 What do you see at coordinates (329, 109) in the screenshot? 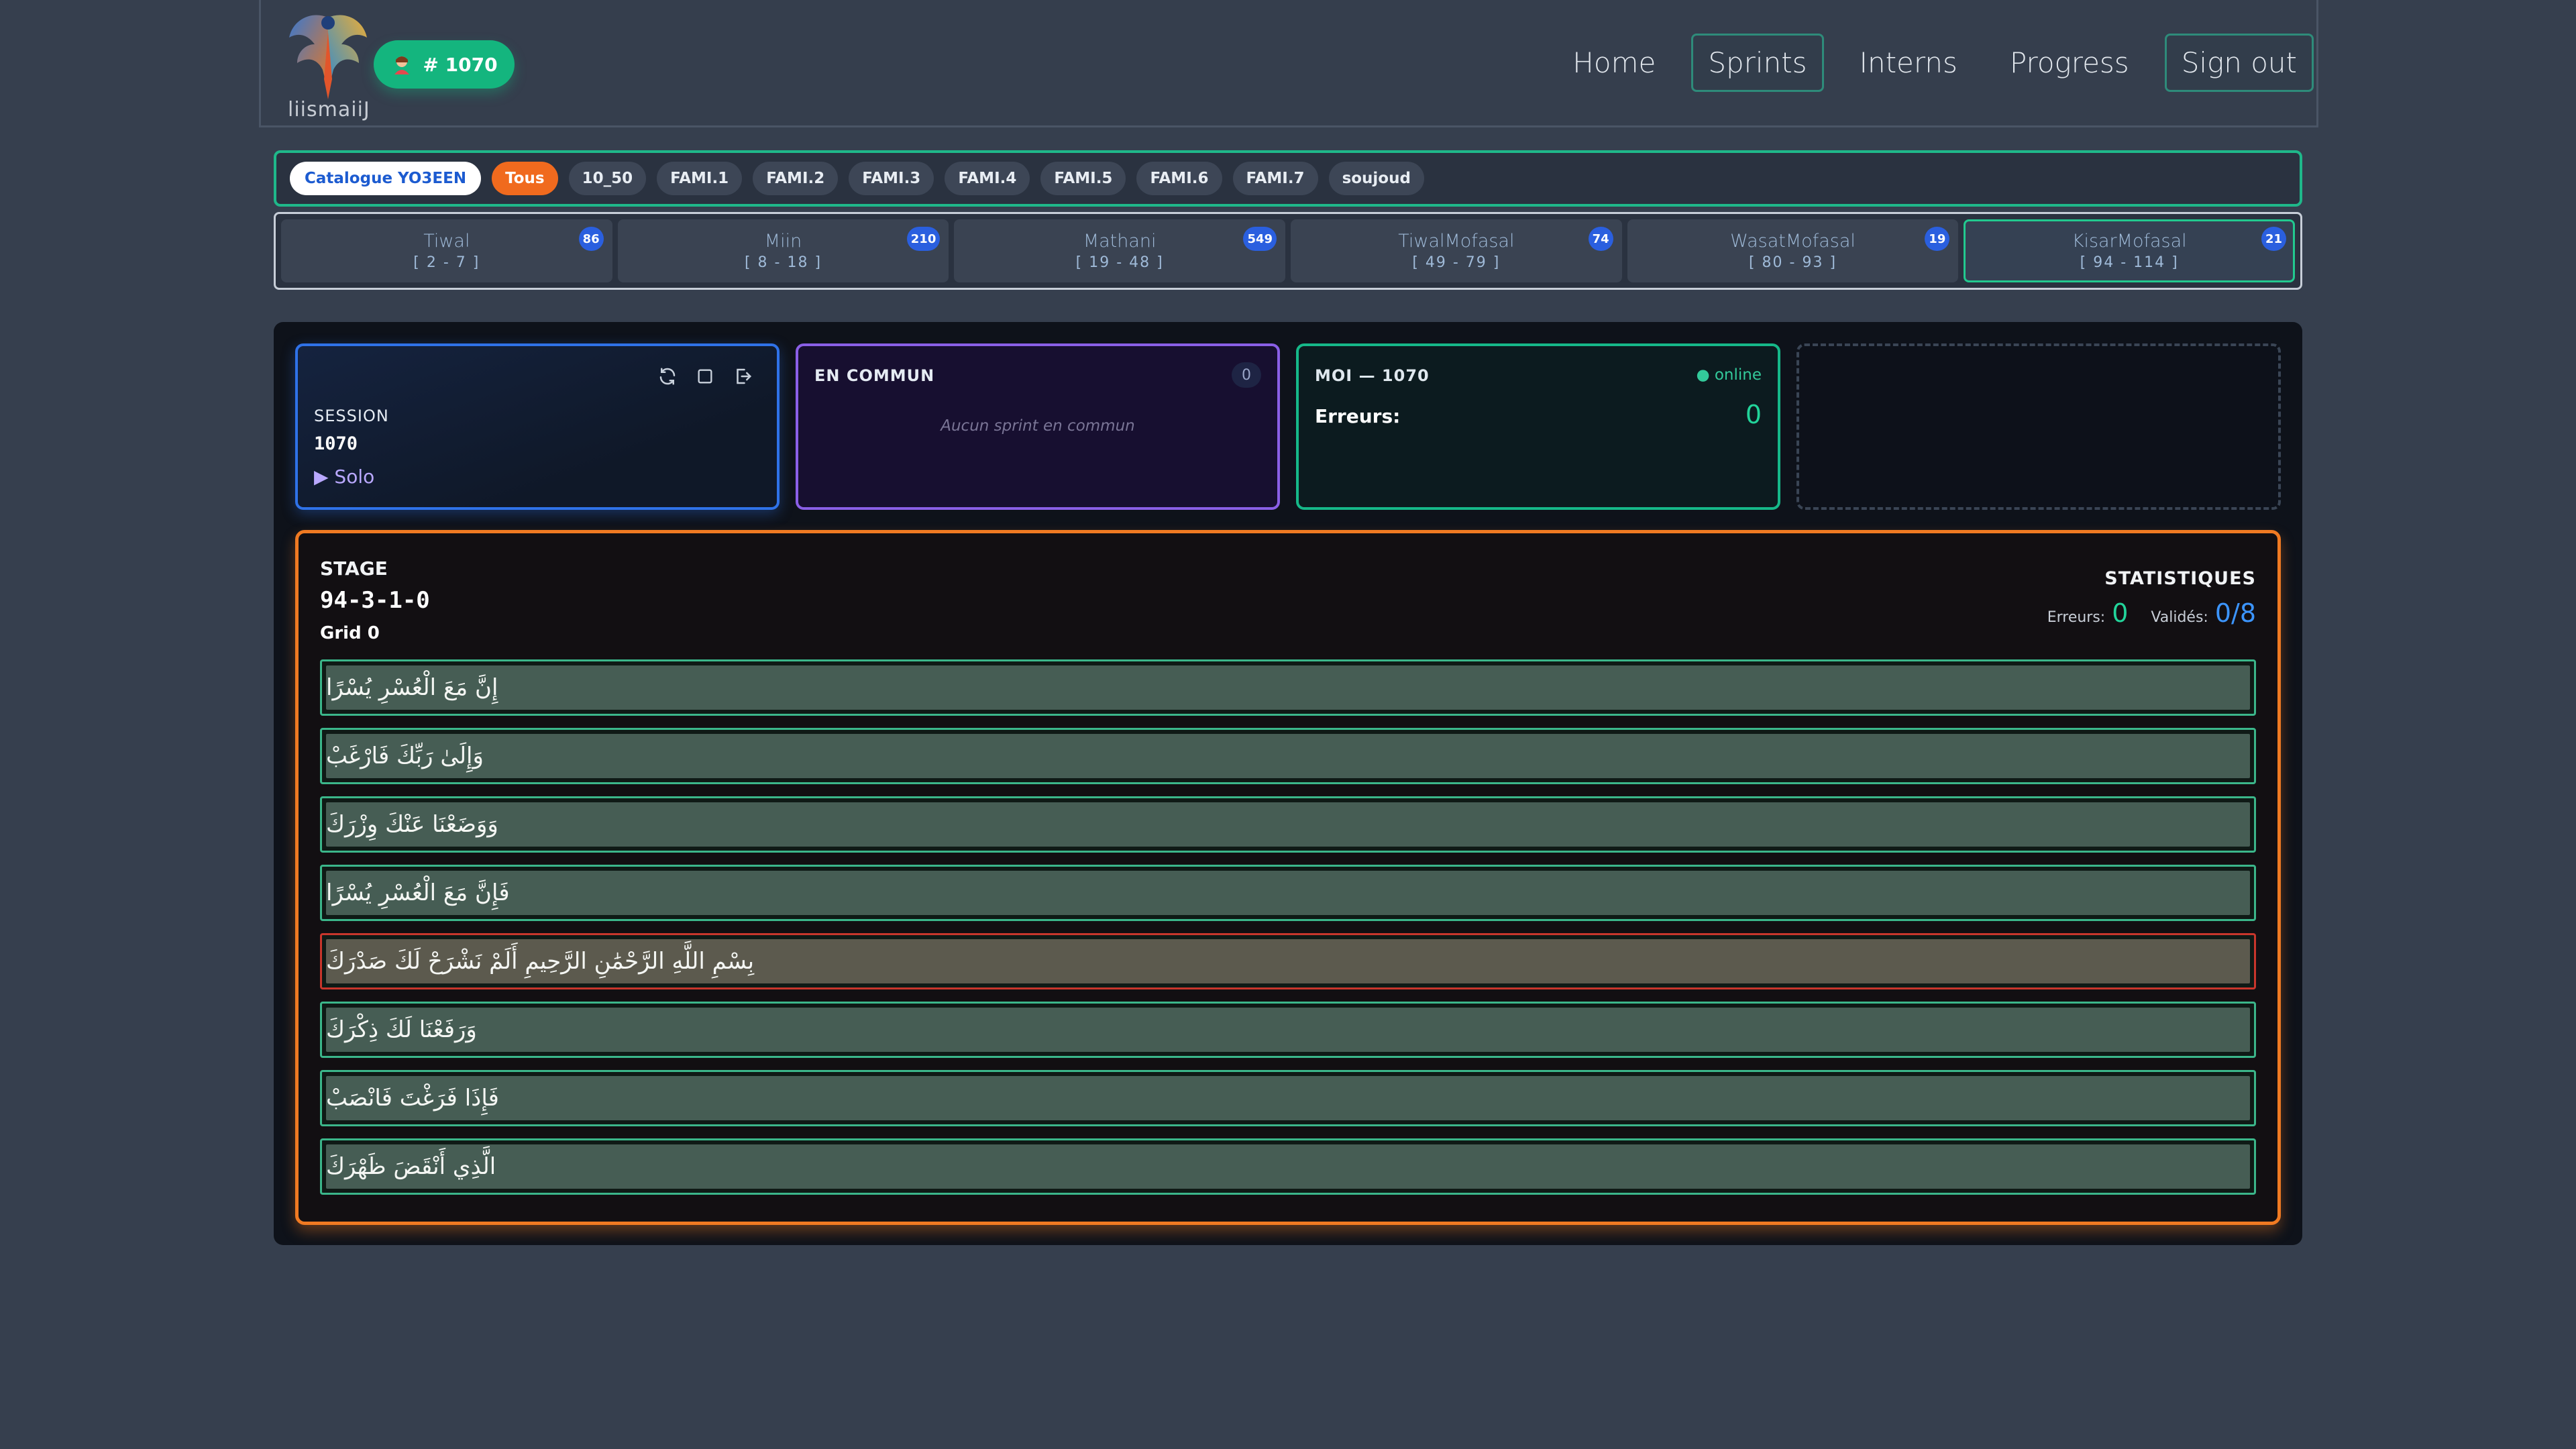
I see `logo-text: liismaiiJ` at bounding box center [329, 109].